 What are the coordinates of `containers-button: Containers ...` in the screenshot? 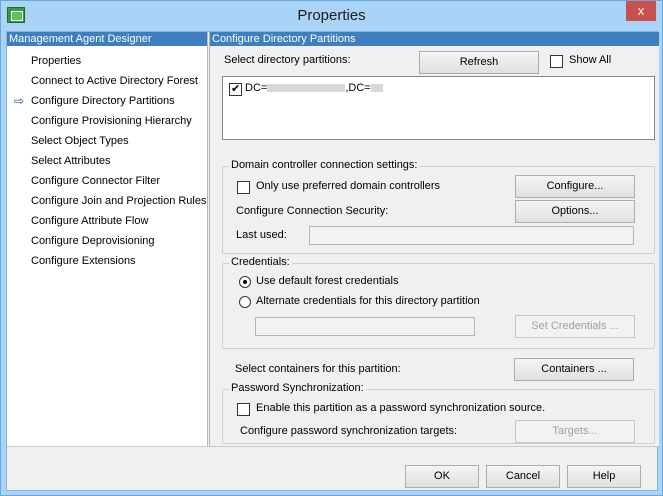 It's located at (574, 369).